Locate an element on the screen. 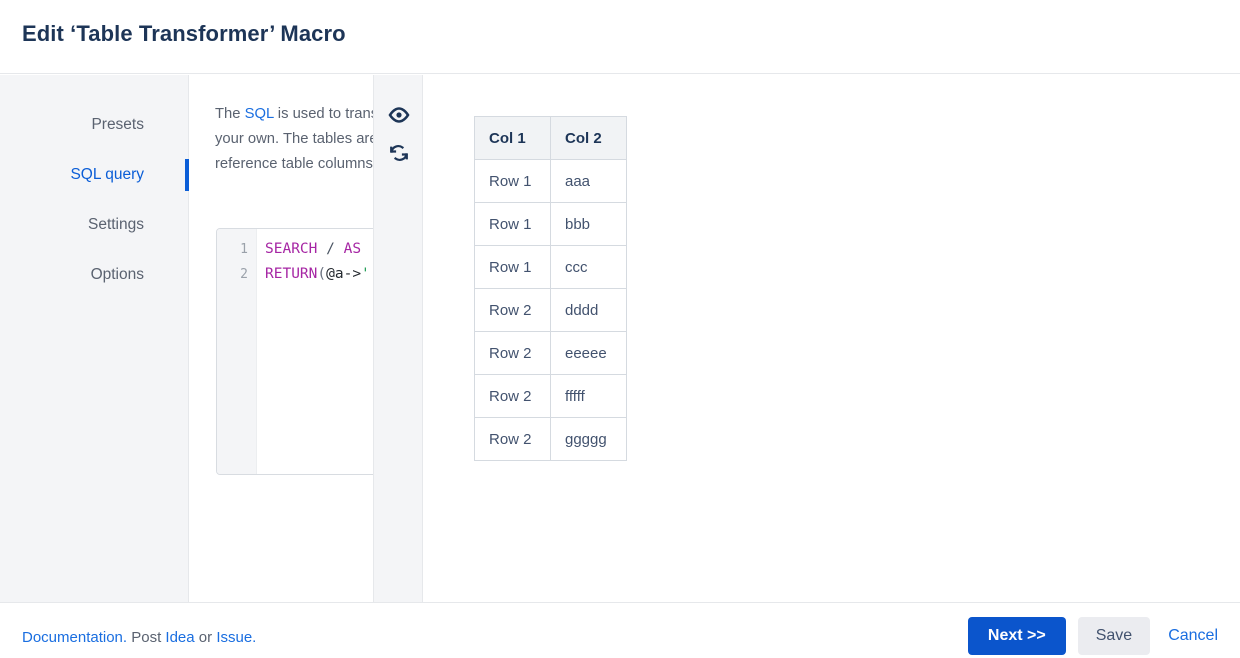 This screenshot has width=1240, height=658. code-token-plain: @a-> is located at coordinates (344, 274).